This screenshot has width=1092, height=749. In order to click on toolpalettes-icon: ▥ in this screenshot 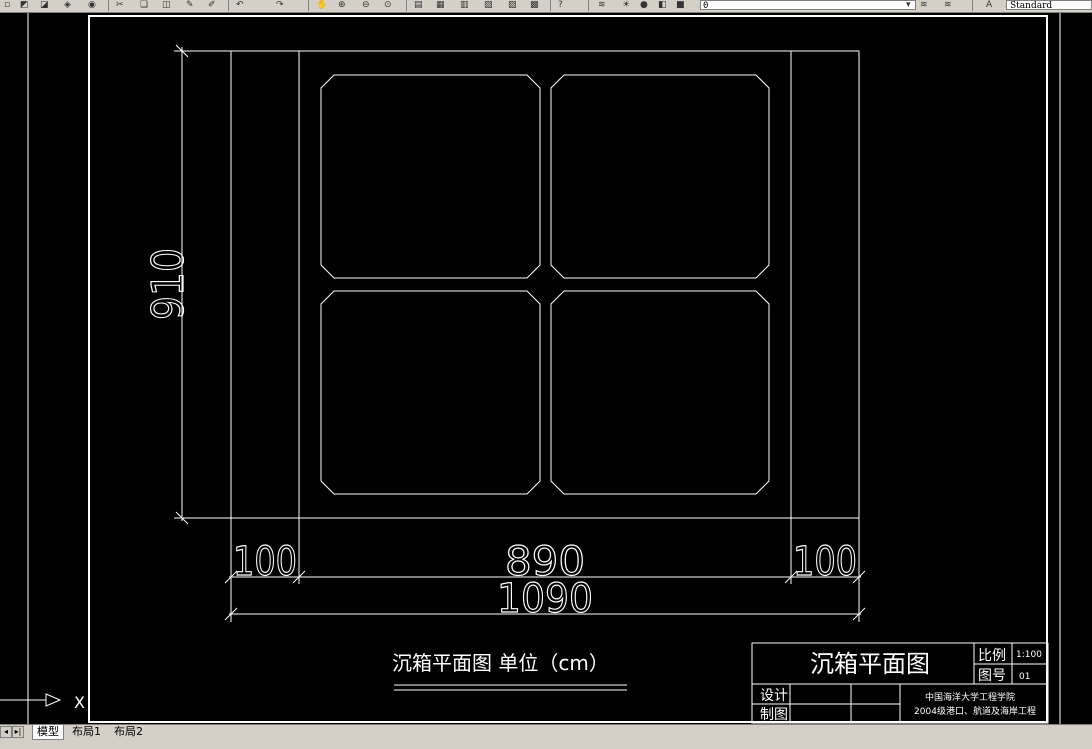, I will do `click(464, 5)`.